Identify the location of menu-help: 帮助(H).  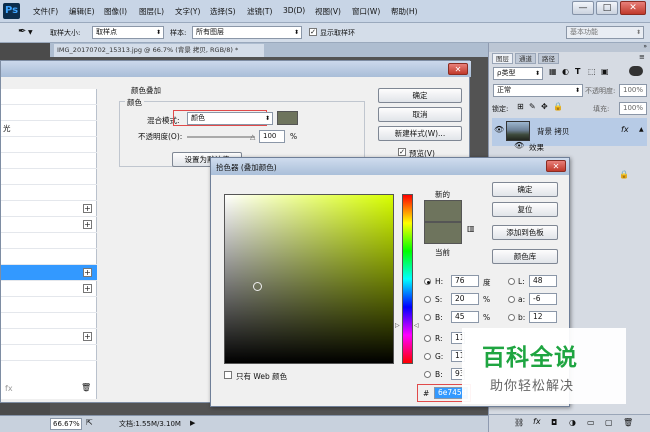
(404, 11).